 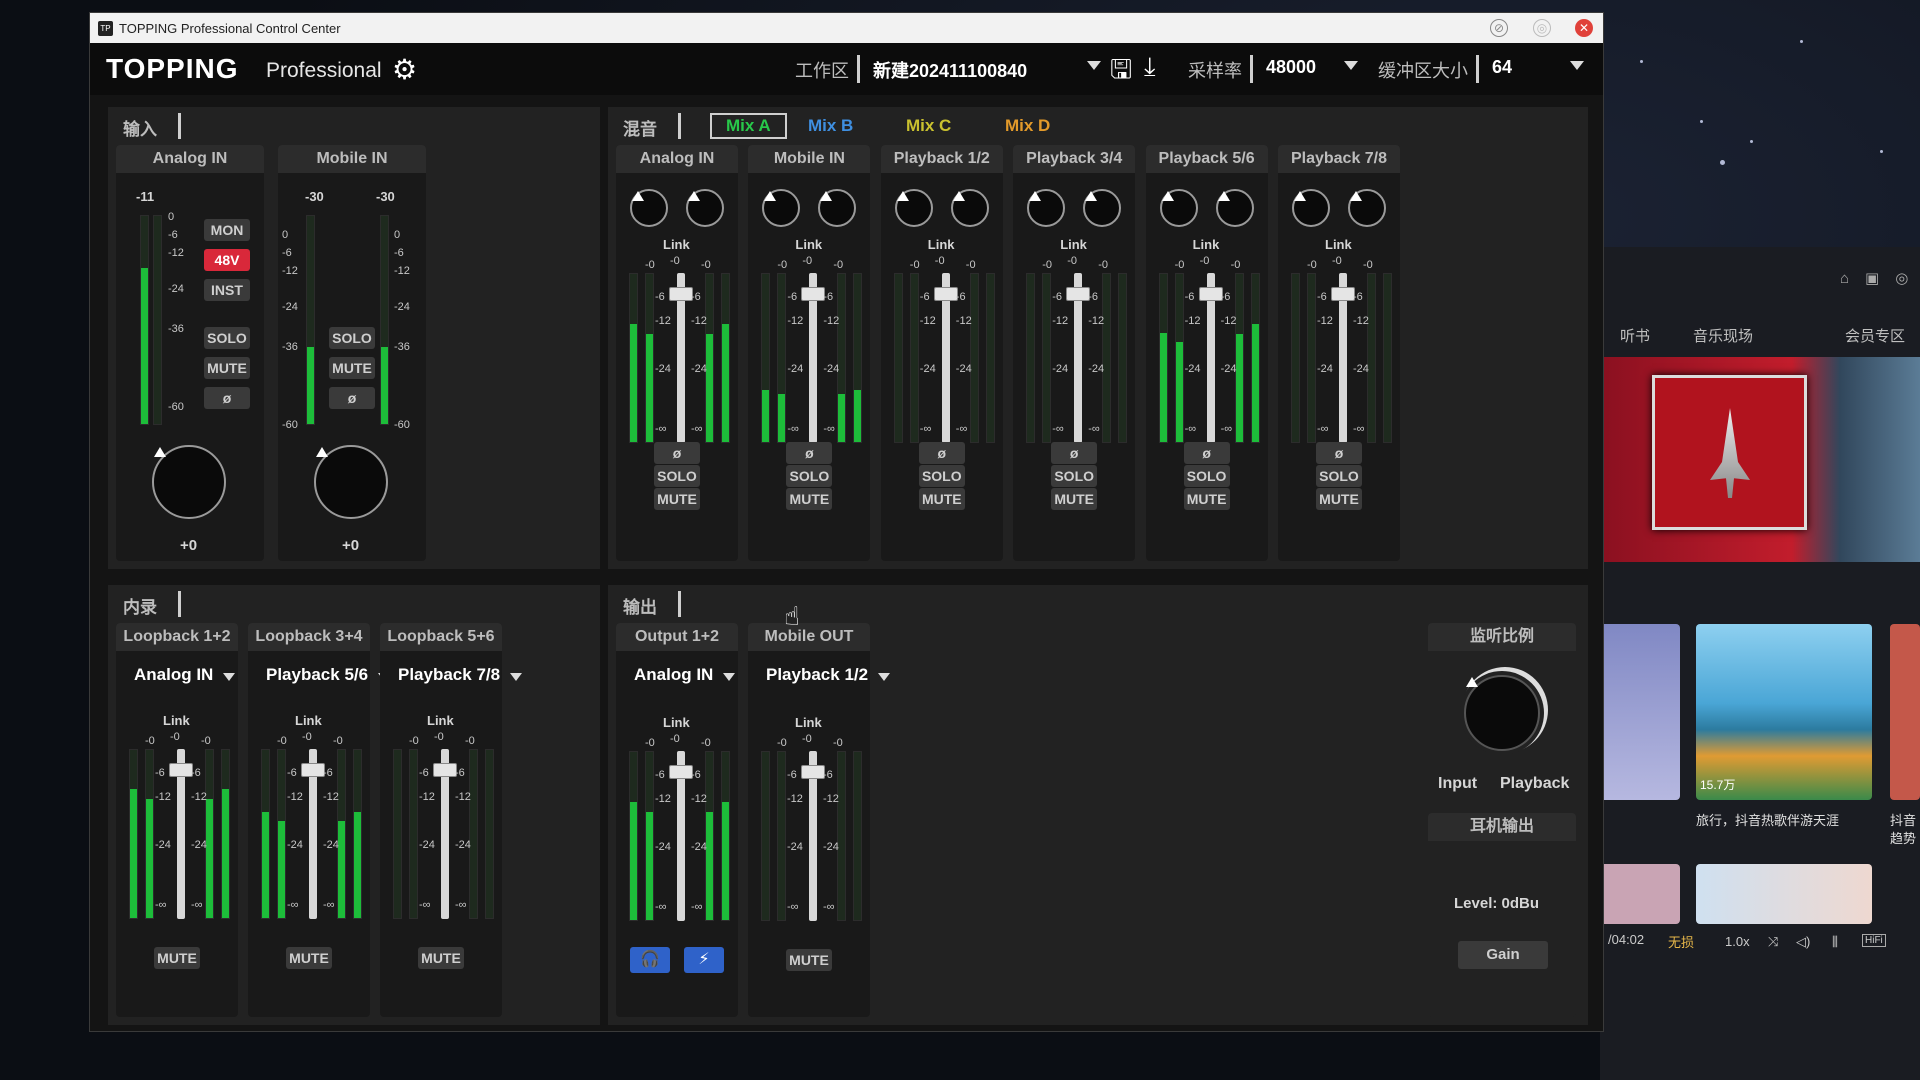 I want to click on tab-mix-a: Mix A, so click(x=748, y=126).